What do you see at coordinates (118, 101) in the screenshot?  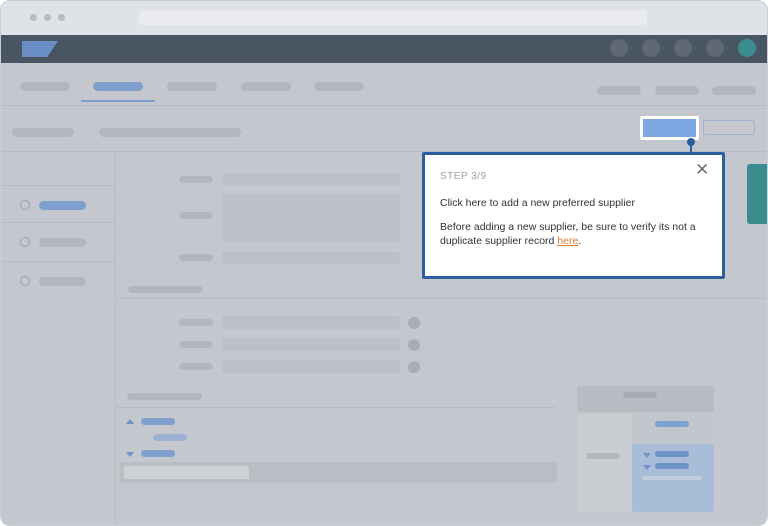 I see `active-tab-underline` at bounding box center [118, 101].